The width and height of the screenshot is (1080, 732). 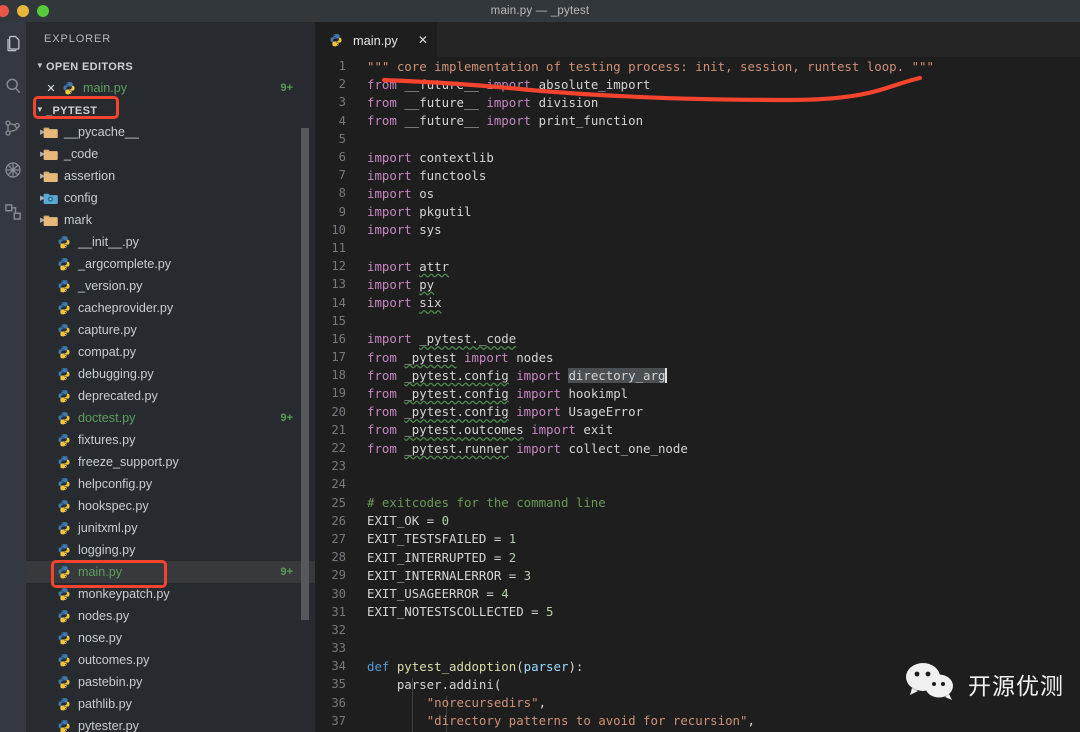 I want to click on tree-file-item: cacheprovider.py, so click(x=170, y=308).